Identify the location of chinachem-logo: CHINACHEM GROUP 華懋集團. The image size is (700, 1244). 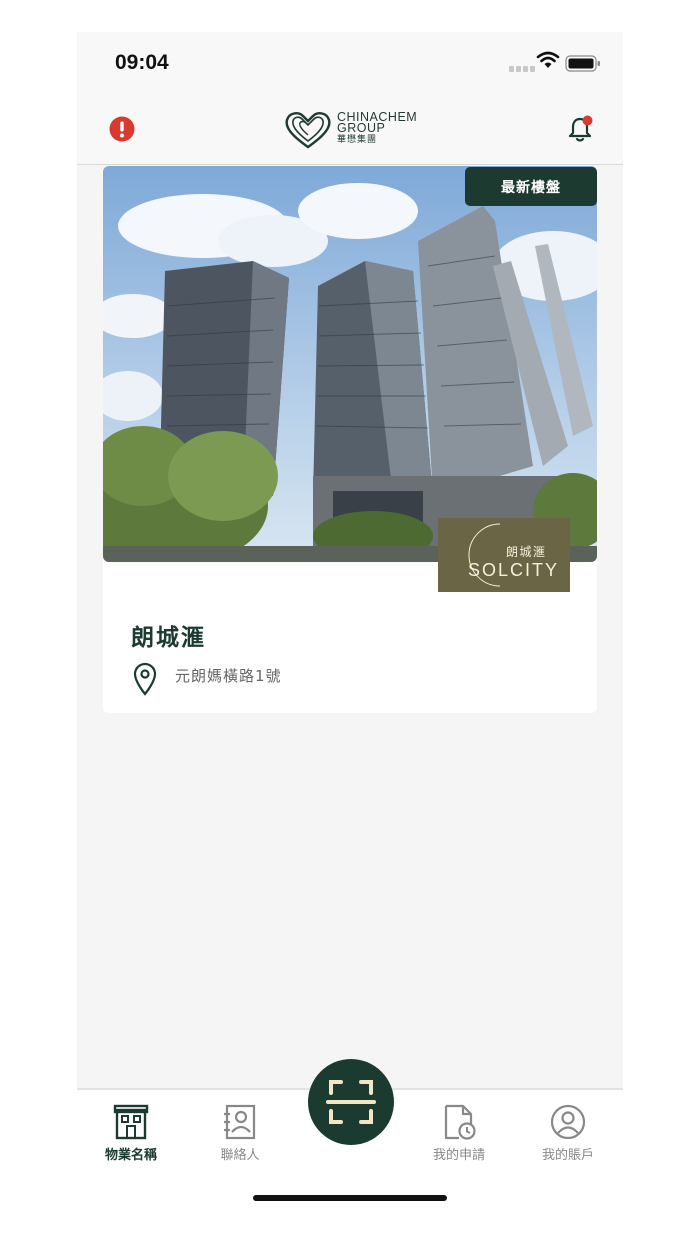
(351, 130).